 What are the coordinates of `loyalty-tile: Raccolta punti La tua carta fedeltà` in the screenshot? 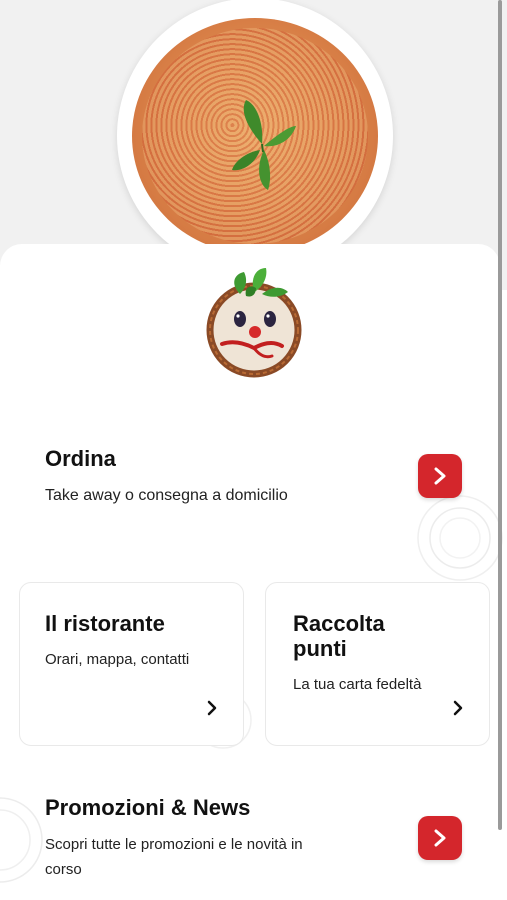 It's located at (377, 664).